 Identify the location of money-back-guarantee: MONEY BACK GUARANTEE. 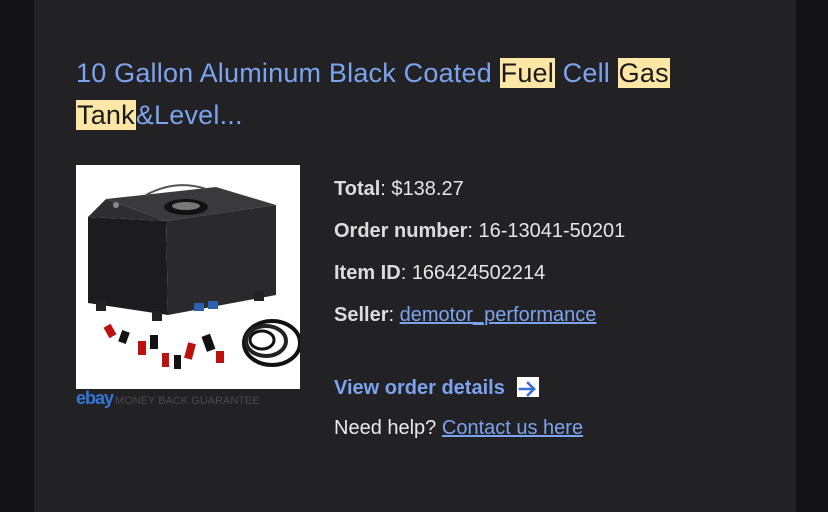
(187, 401).